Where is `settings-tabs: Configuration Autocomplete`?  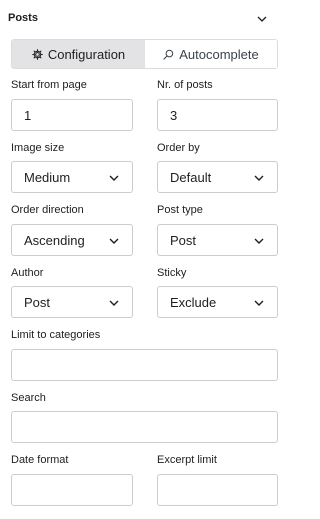
settings-tabs: Configuration Autocomplete is located at coordinates (144, 54).